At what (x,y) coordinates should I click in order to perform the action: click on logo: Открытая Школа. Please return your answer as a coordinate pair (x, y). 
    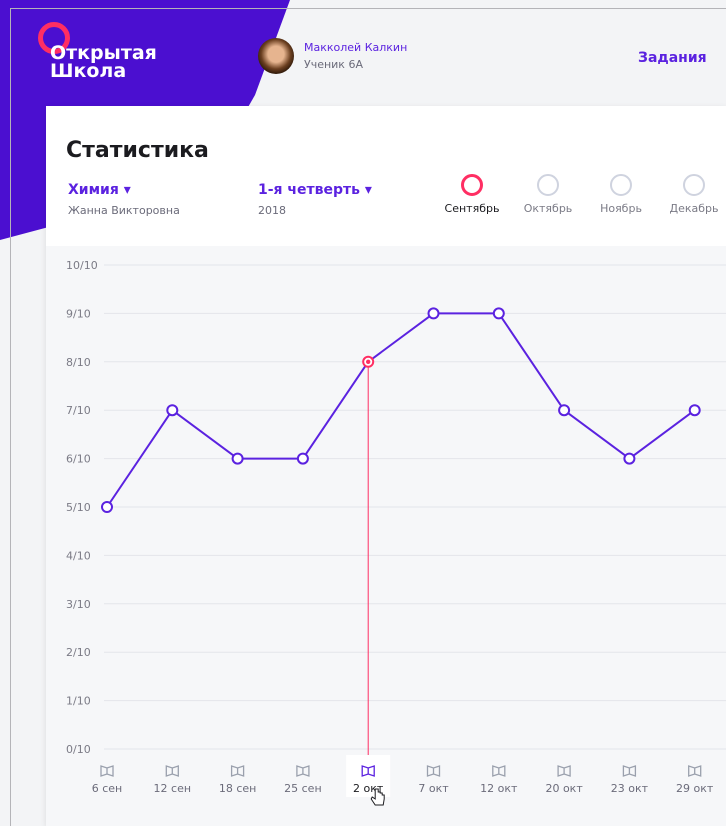
    Looking at the image, I should click on (114, 63).